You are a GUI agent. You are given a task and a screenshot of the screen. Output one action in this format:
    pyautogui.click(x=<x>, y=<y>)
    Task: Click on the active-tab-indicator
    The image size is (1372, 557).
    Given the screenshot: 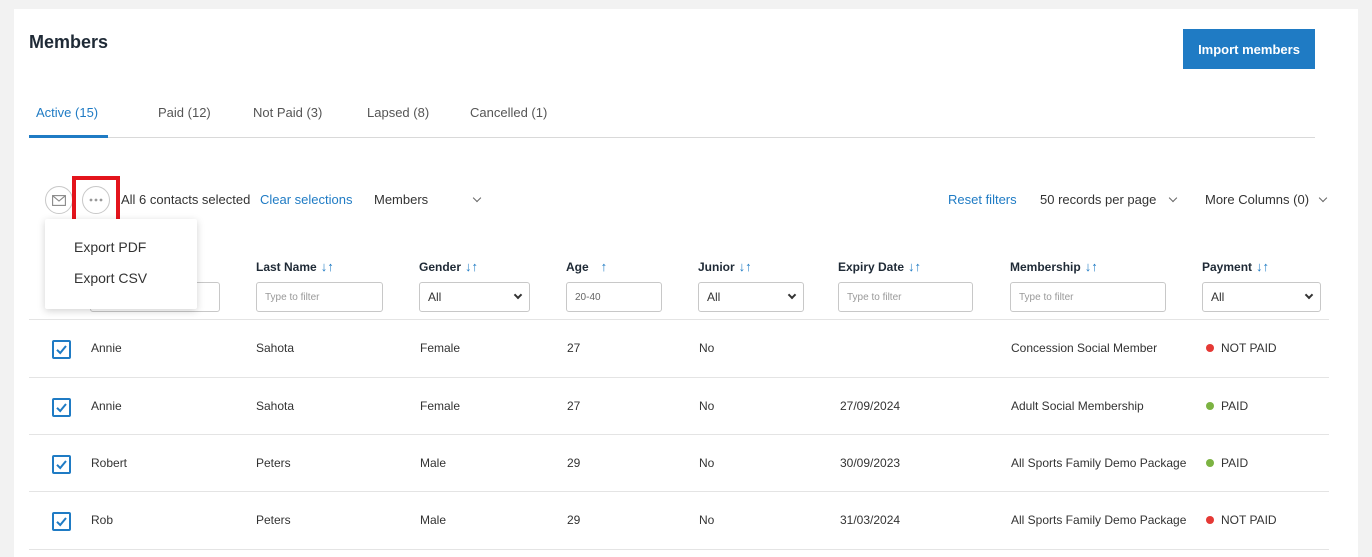 What is the action you would take?
    pyautogui.click(x=68, y=136)
    